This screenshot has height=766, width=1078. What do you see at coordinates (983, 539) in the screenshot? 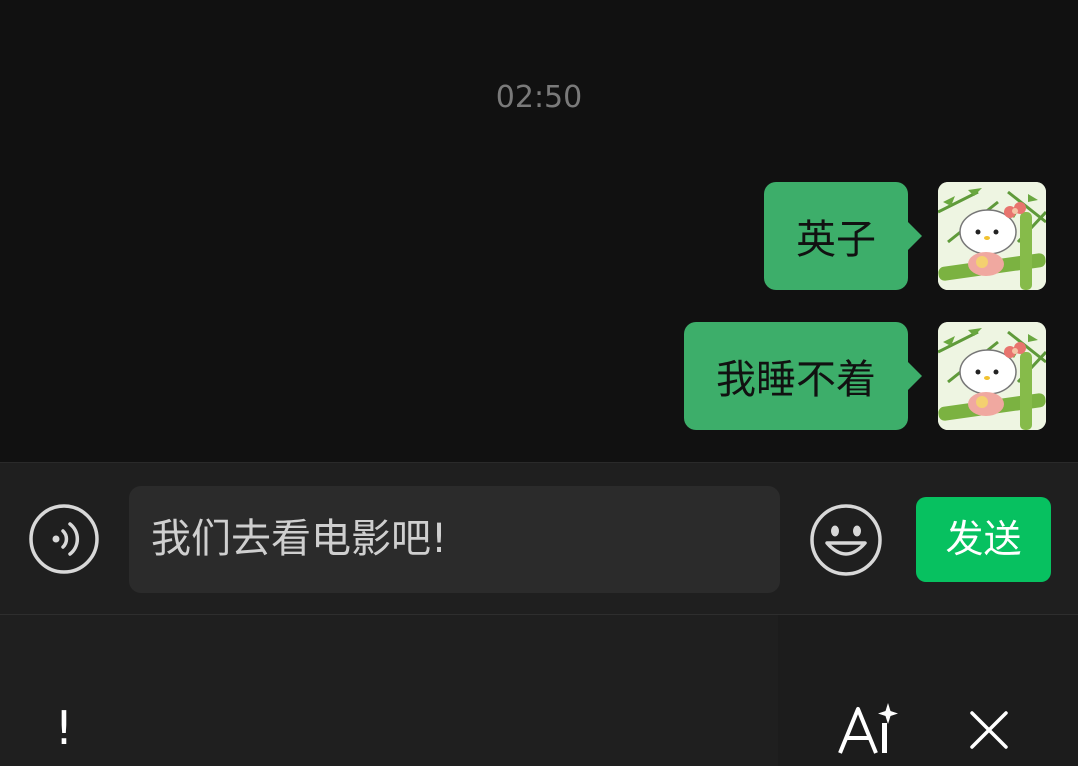
I see `send-button: 发送` at bounding box center [983, 539].